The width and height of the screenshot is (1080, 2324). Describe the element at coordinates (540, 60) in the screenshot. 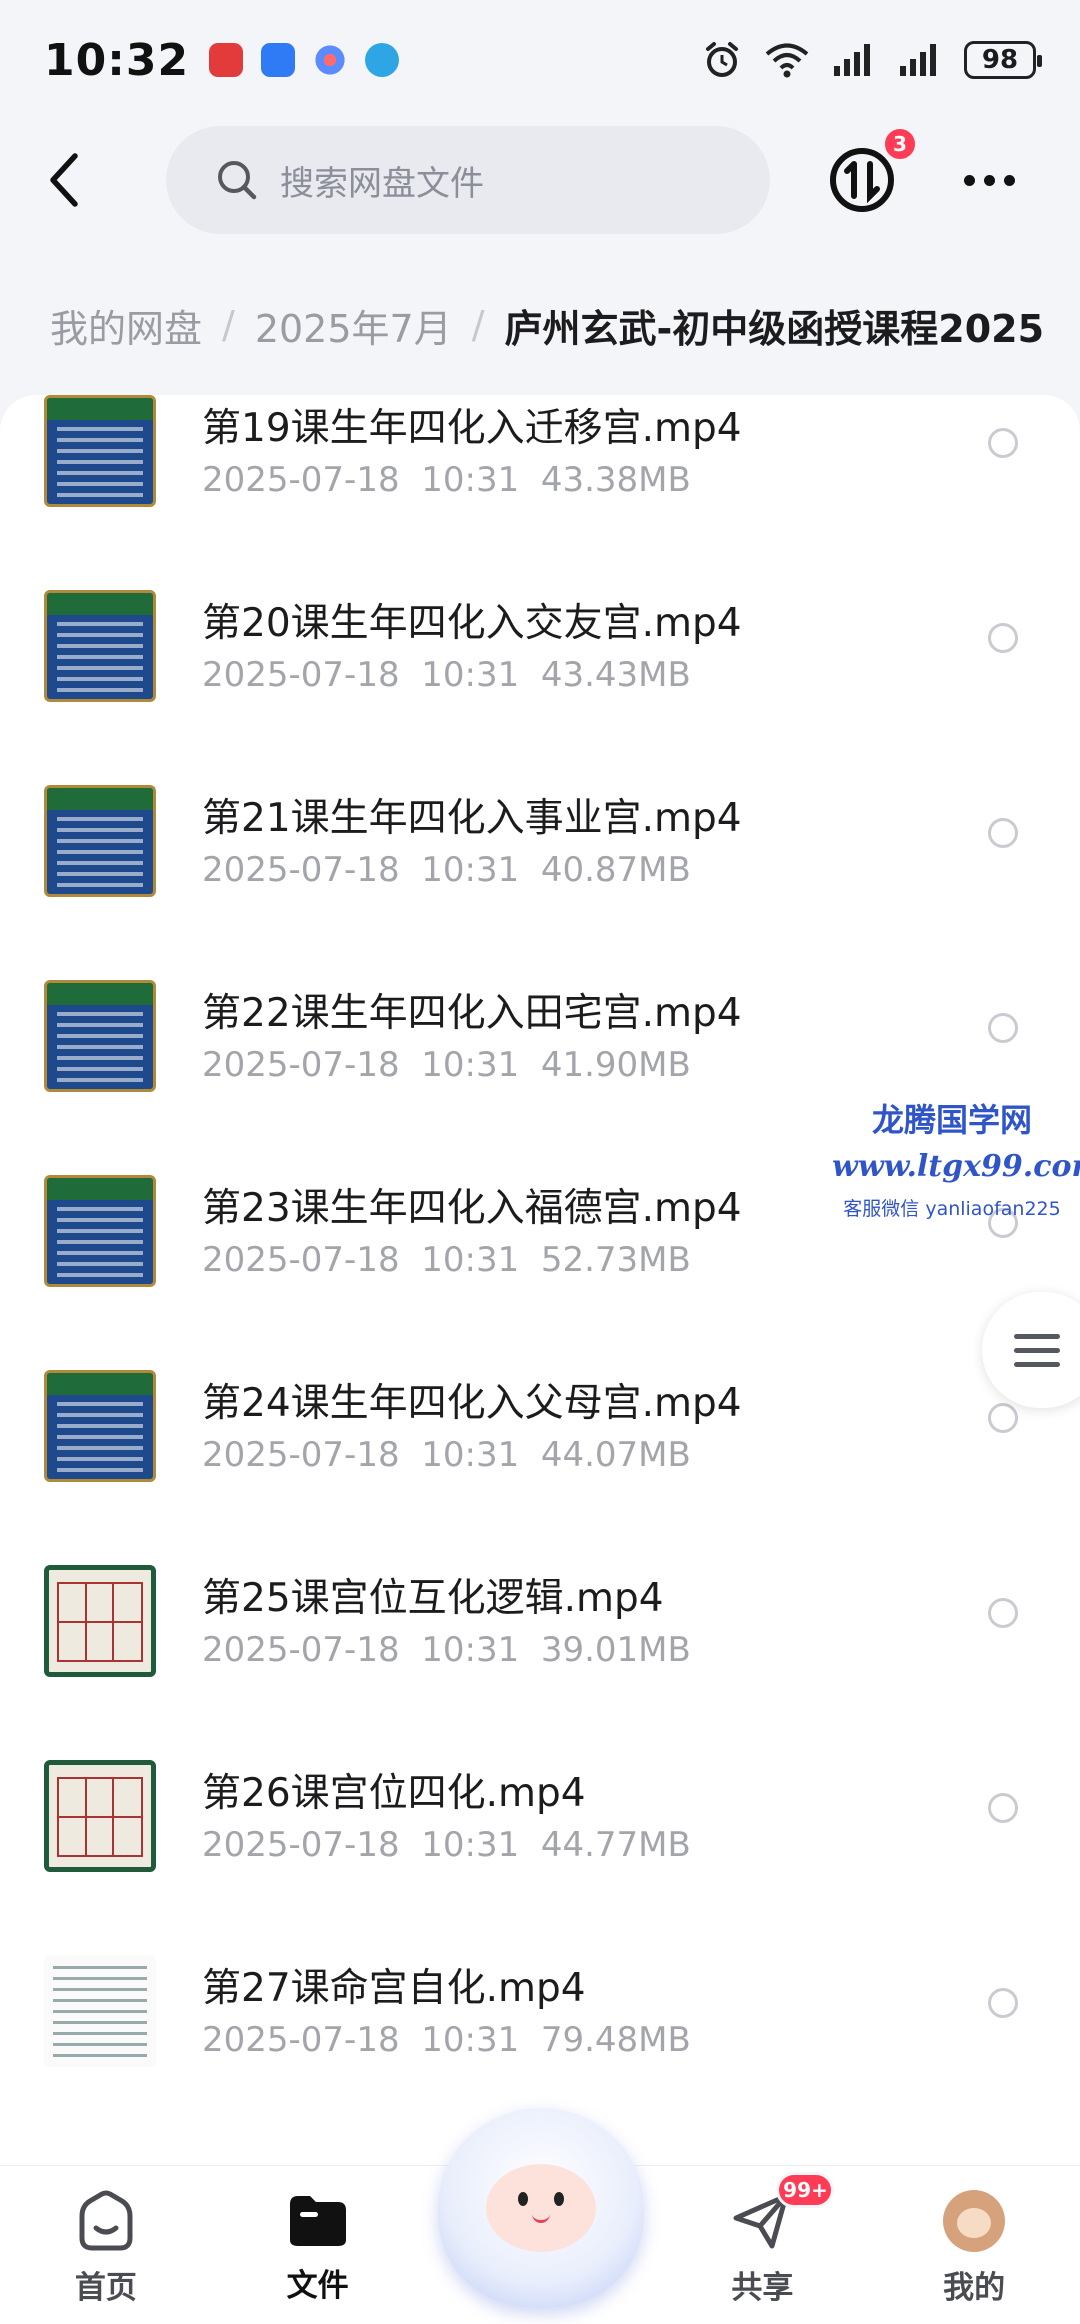

I see `status-bar: 10:32 98` at that location.